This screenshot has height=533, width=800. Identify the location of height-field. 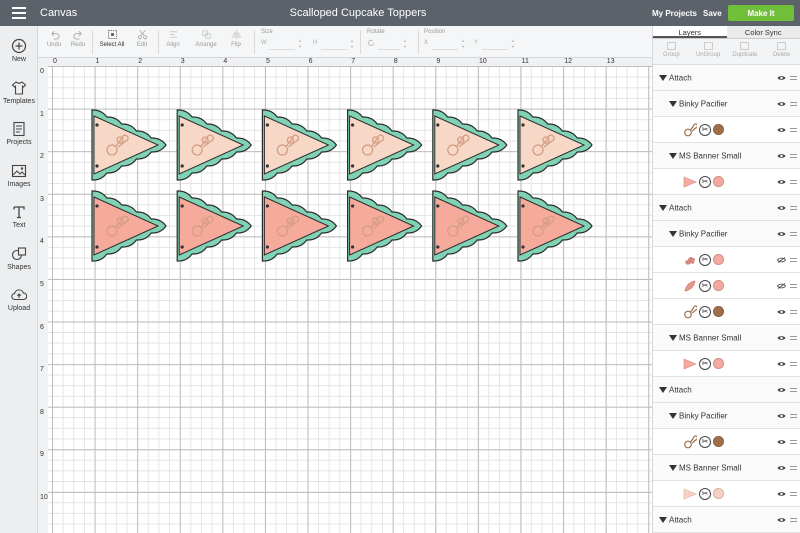
(334, 44).